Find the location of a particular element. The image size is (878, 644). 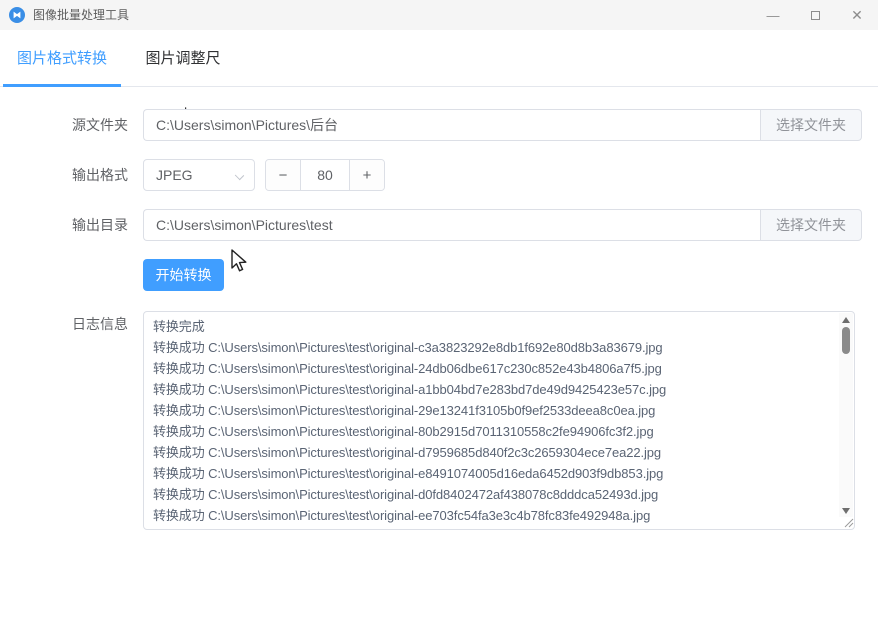

title-bar: 图像批量处理工具 — ✕ is located at coordinates (439, 15).